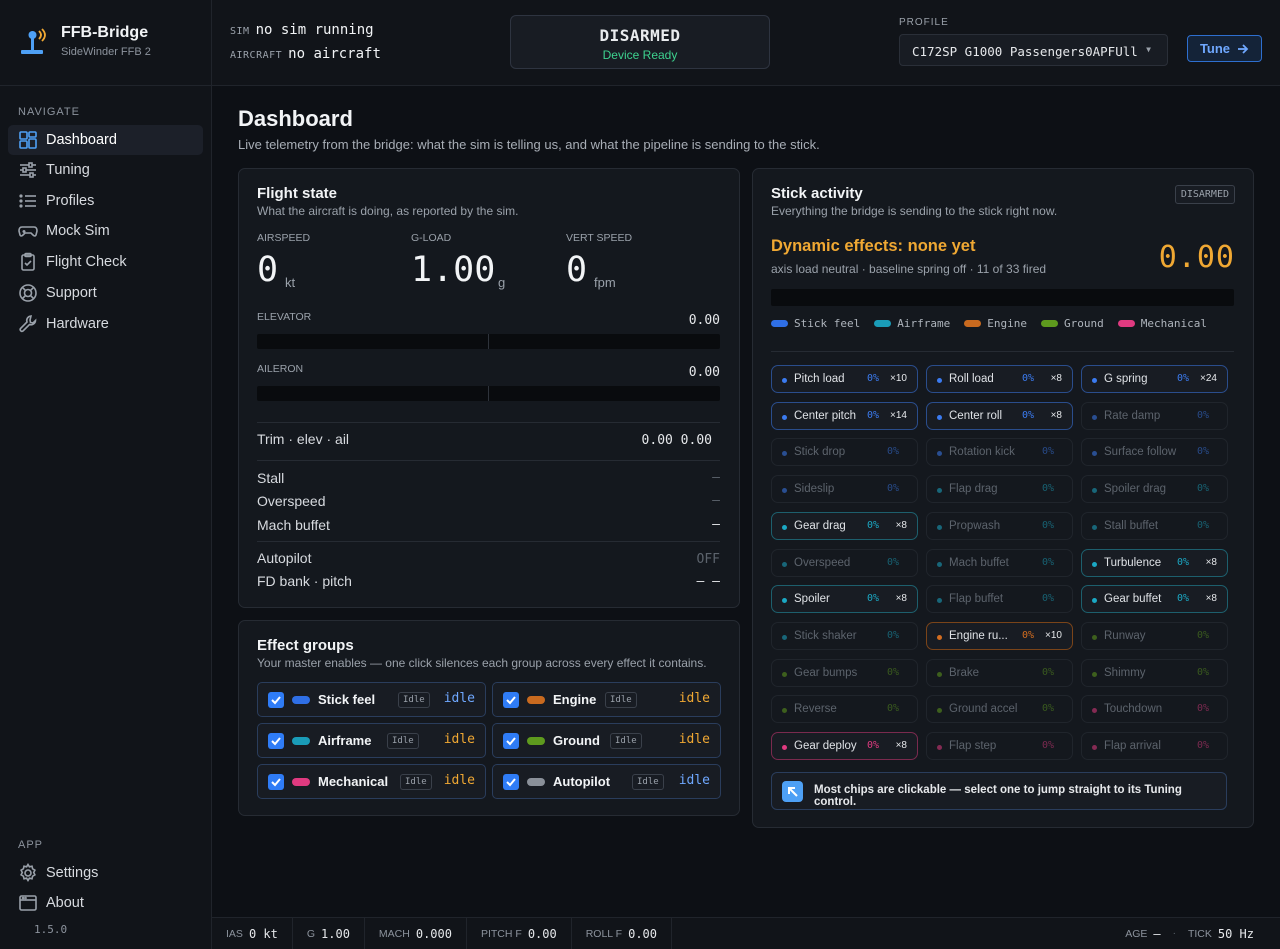 Image resolution: width=1280 pixels, height=949 pixels. I want to click on sidebar-item-support: Support, so click(105, 293).